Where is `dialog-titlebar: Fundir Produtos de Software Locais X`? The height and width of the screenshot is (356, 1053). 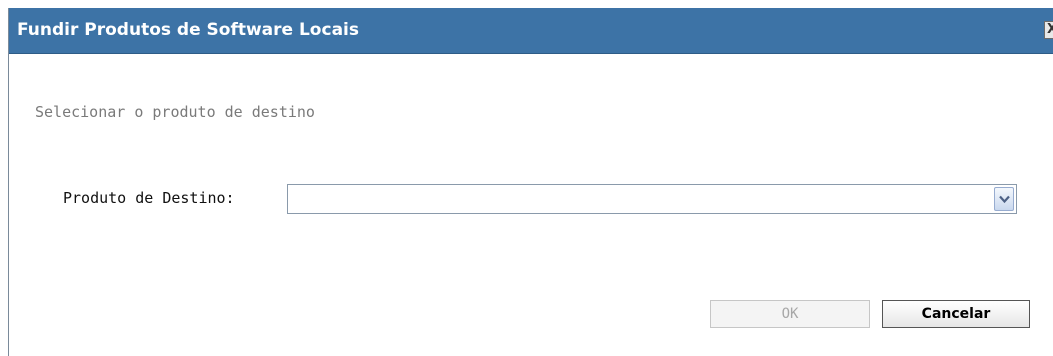 dialog-titlebar: Fundir Produtos de Software Locais X is located at coordinates (531, 31).